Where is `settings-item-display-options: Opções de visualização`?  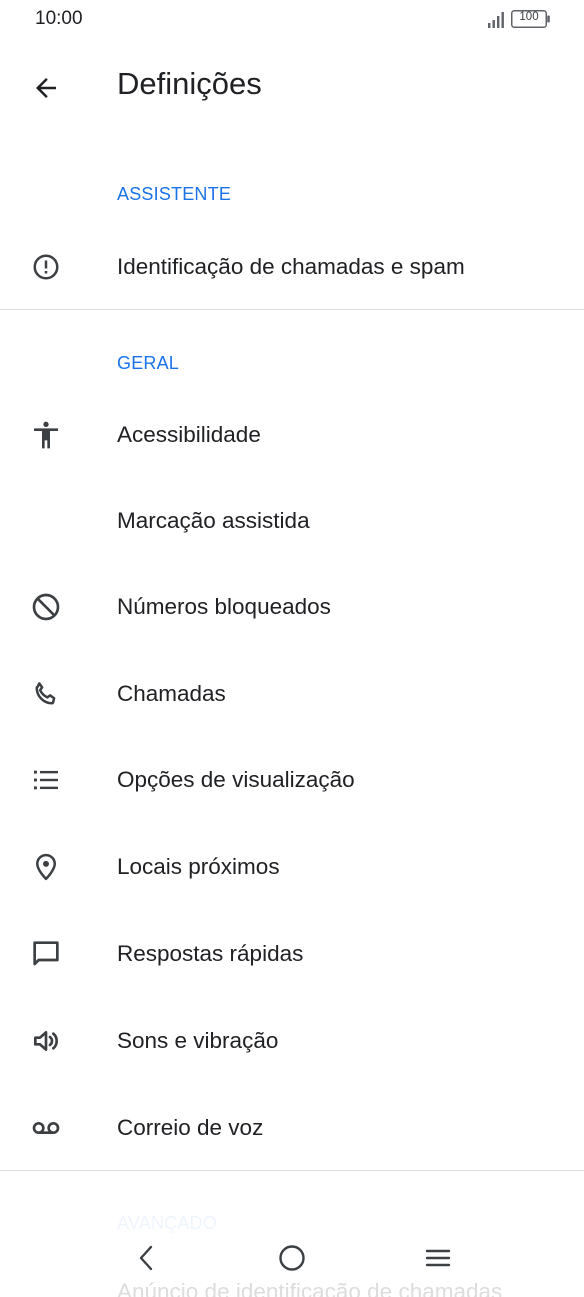 settings-item-display-options: Opções de visualização is located at coordinates (292, 780).